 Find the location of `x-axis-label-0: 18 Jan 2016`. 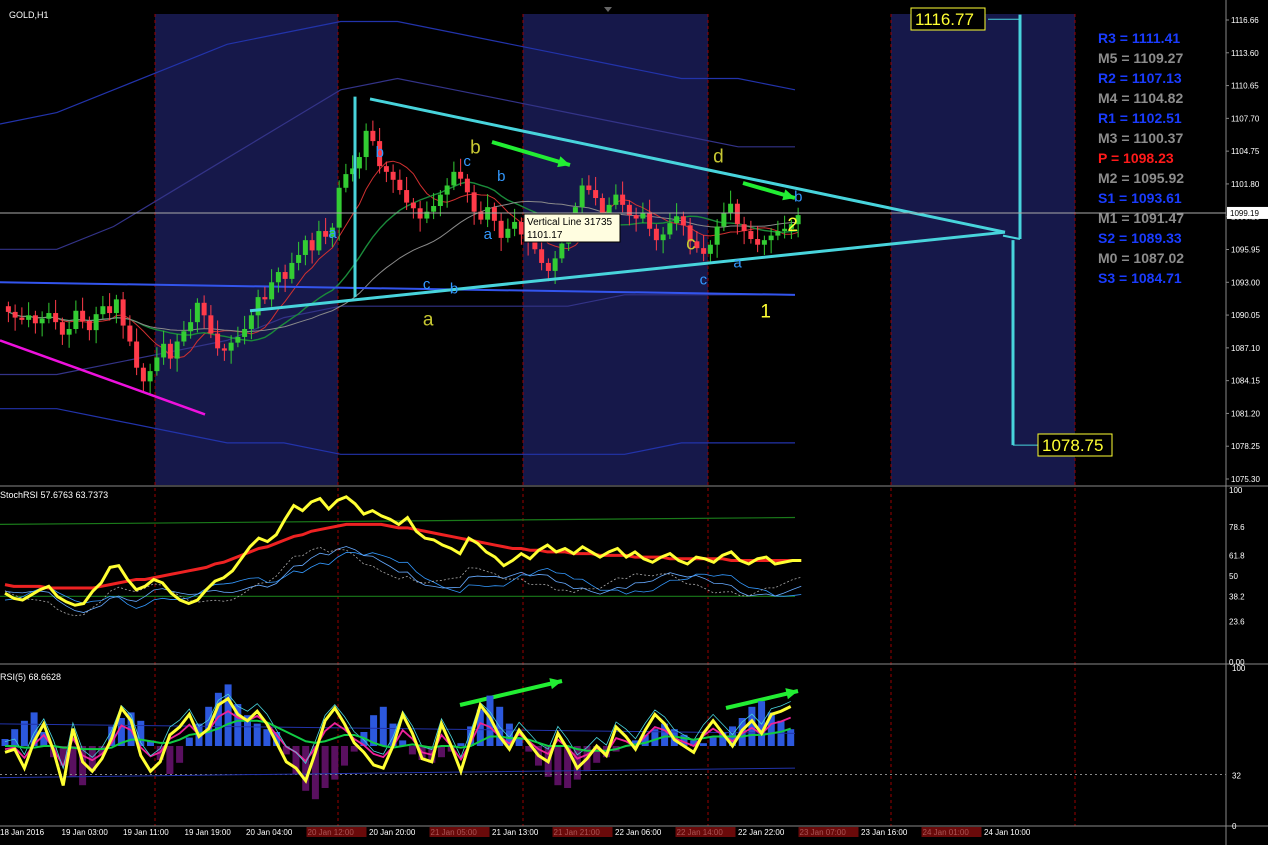

x-axis-label-0: 18 Jan 2016 is located at coordinates (22, 832).